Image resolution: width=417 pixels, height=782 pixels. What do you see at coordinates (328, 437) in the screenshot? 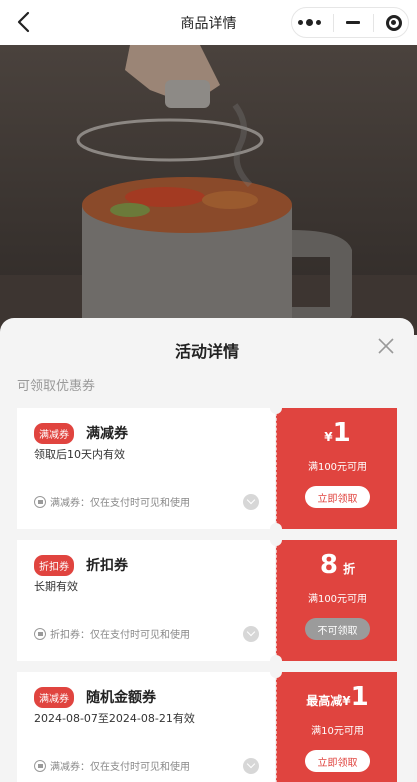
I see `currency-symbol: ¥` at bounding box center [328, 437].